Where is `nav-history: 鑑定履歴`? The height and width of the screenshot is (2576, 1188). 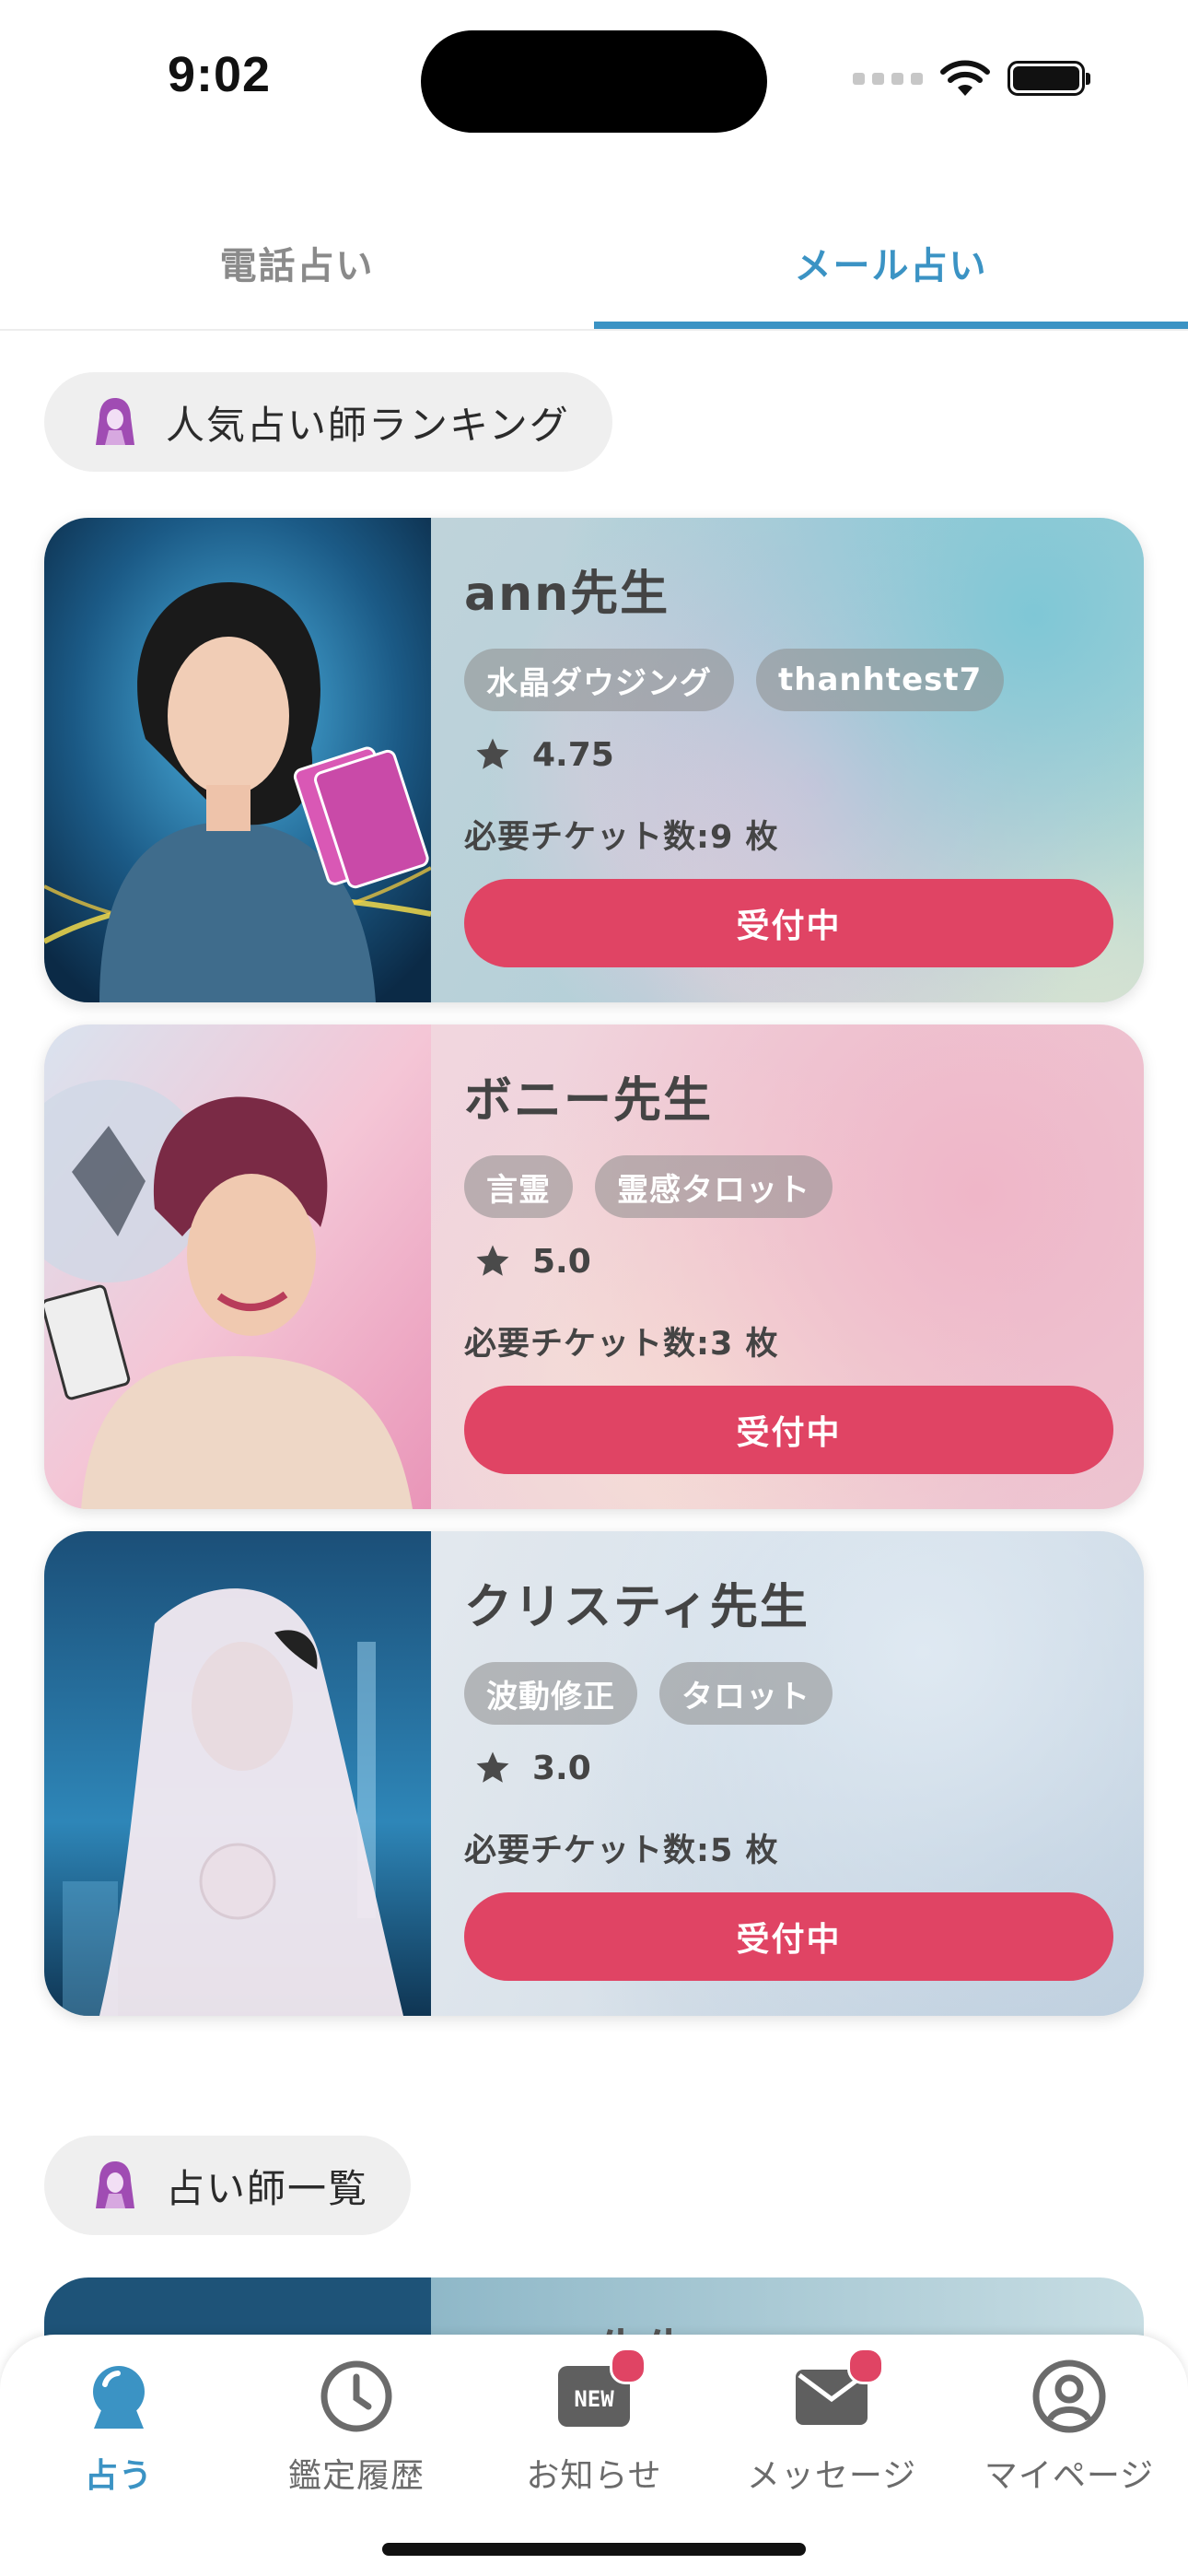 nav-history: 鑑定履歴 is located at coordinates (356, 2435).